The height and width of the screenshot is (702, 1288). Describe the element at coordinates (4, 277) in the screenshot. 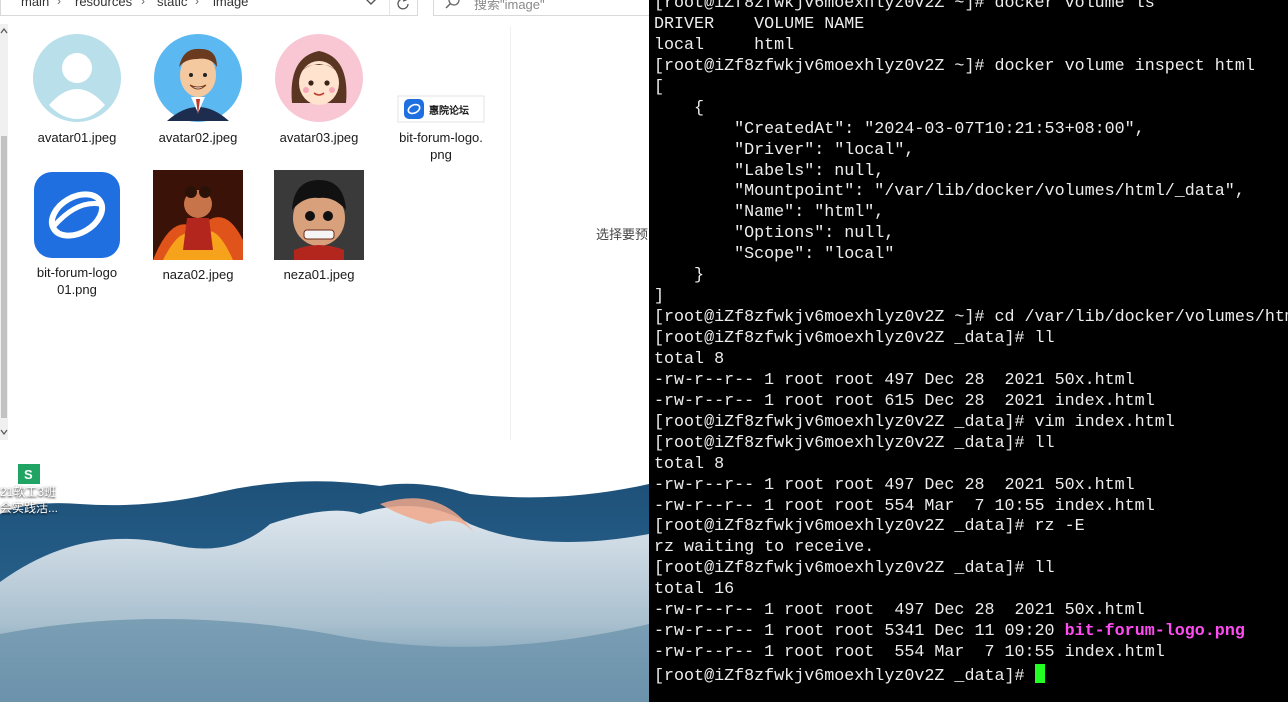

I see `scrollbar-thumb` at that location.